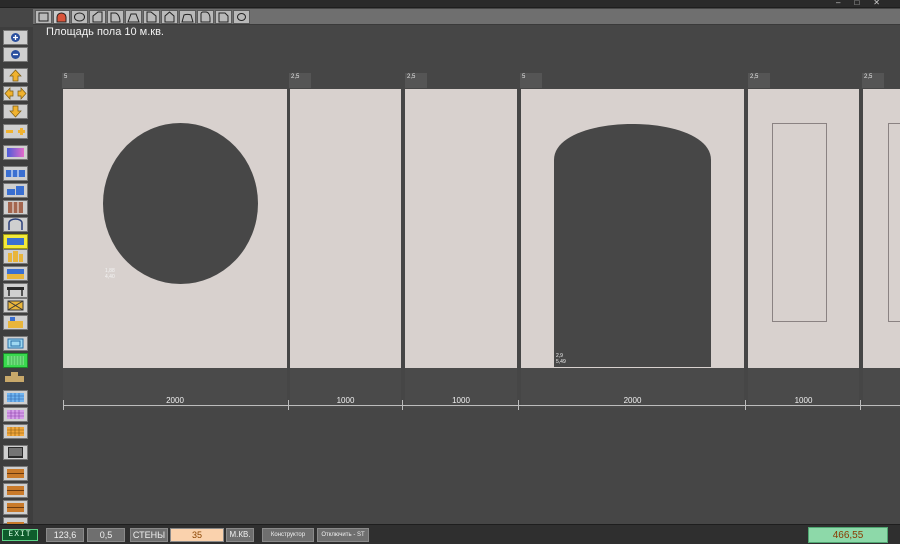 Image resolution: width=900 pixels, height=544 pixels. I want to click on zoom-out-button, so click(15, 54).